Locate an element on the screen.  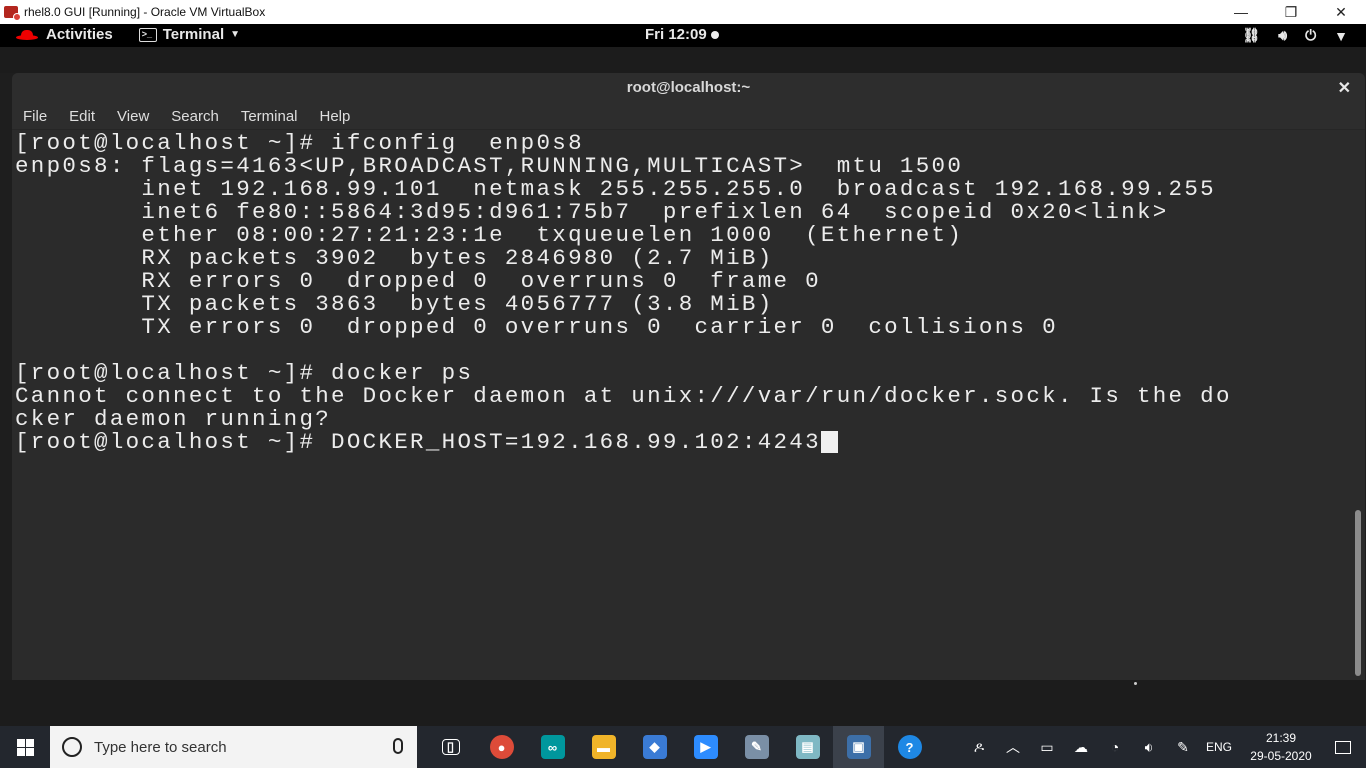
activities-button: Activities is located at coordinates (79, 34).